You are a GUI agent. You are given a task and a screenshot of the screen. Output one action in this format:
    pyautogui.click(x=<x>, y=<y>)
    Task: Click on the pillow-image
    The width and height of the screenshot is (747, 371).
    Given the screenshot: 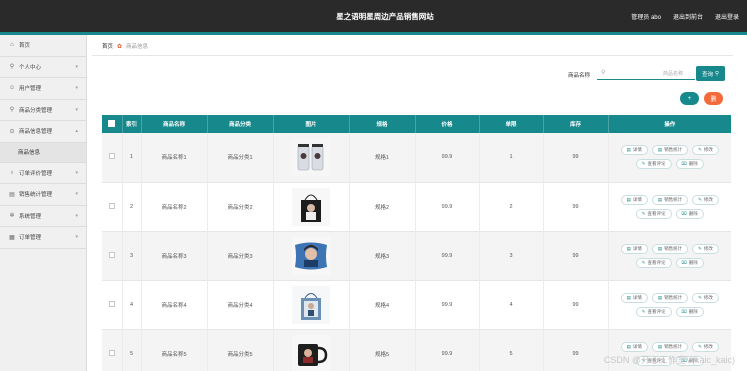 What is the action you would take?
    pyautogui.click(x=311, y=255)
    